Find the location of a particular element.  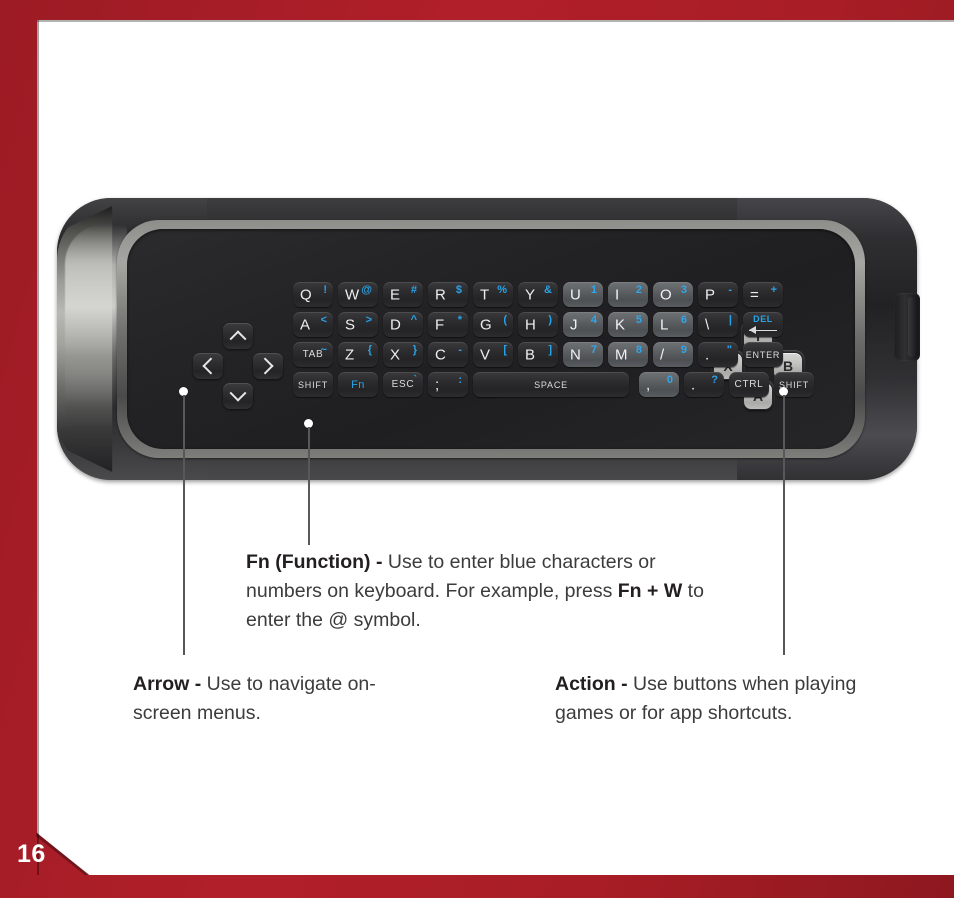

key-q: Q! is located at coordinates (313, 294).